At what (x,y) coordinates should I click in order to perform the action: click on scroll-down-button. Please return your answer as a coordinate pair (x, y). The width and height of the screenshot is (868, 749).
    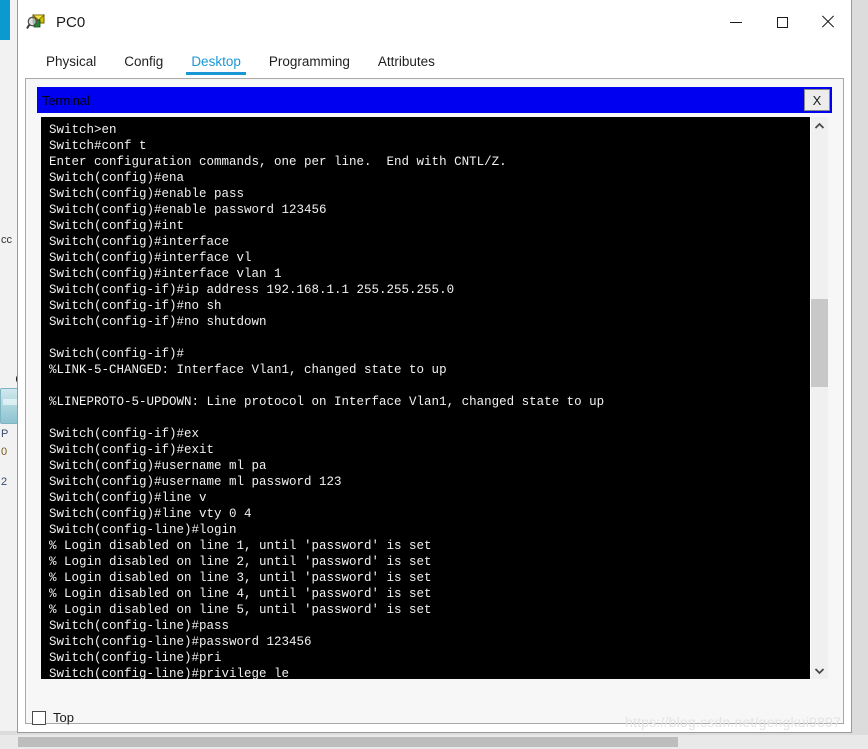
    Looking at the image, I should click on (819, 670).